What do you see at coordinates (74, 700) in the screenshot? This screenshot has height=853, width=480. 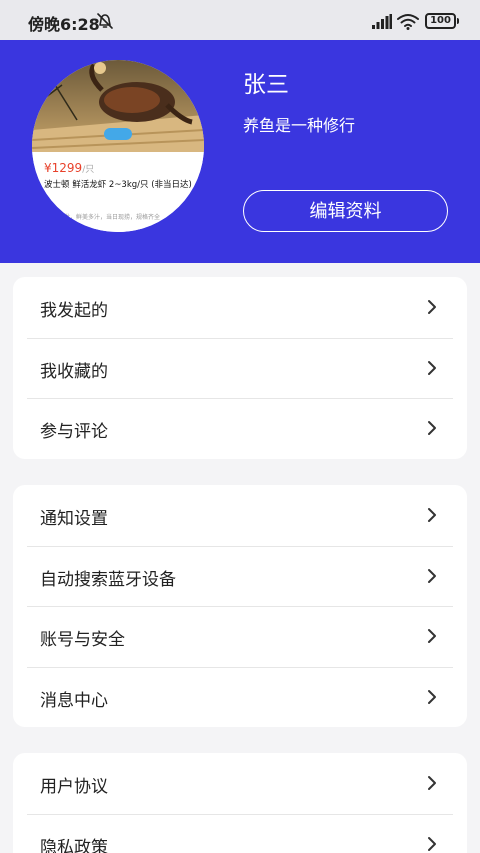 I see `menu-item-label: 消息中心` at bounding box center [74, 700].